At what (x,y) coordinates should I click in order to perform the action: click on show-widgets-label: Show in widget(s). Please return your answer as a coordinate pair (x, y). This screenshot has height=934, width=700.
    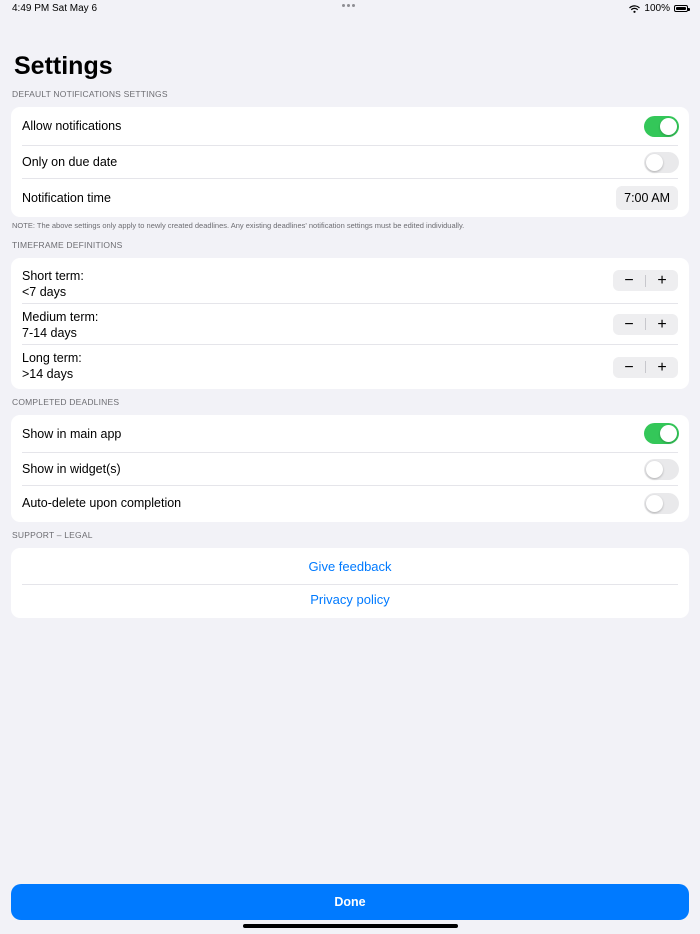
    Looking at the image, I should click on (71, 469).